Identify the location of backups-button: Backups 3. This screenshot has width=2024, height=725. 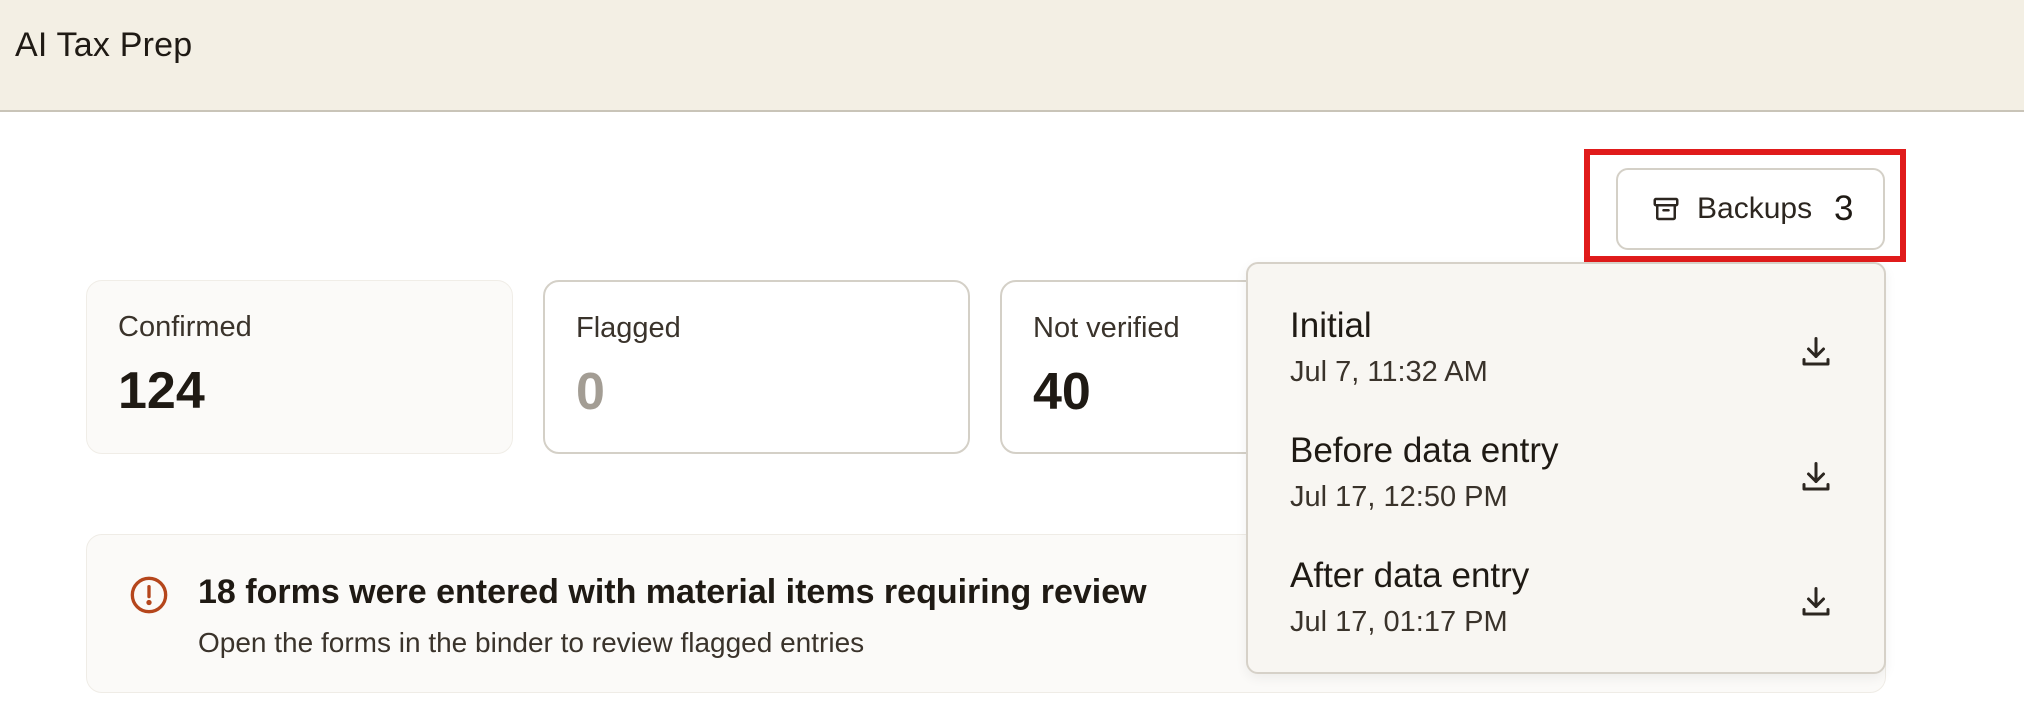
(1750, 209).